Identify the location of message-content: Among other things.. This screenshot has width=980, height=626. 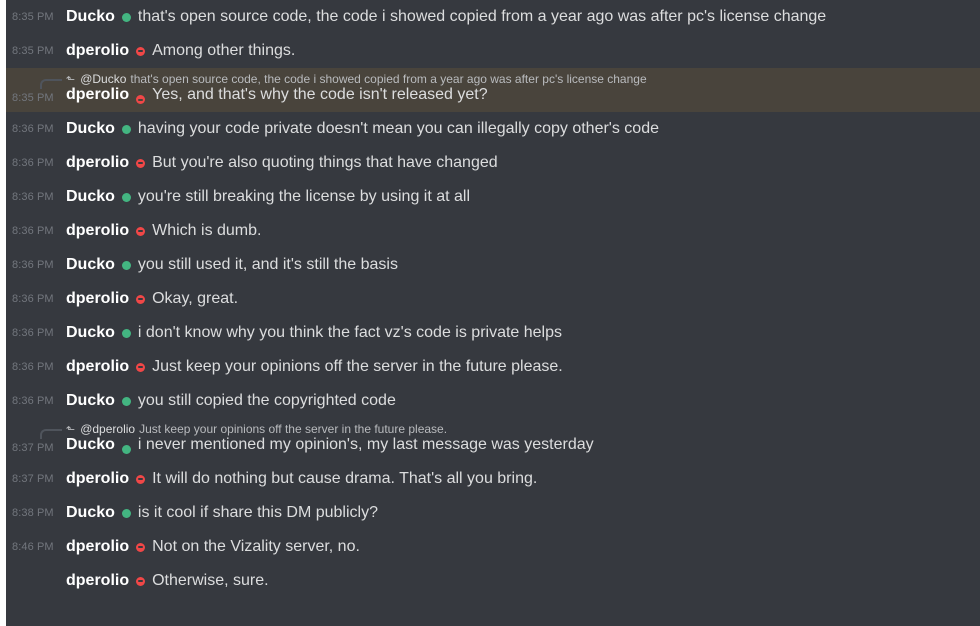
(224, 50).